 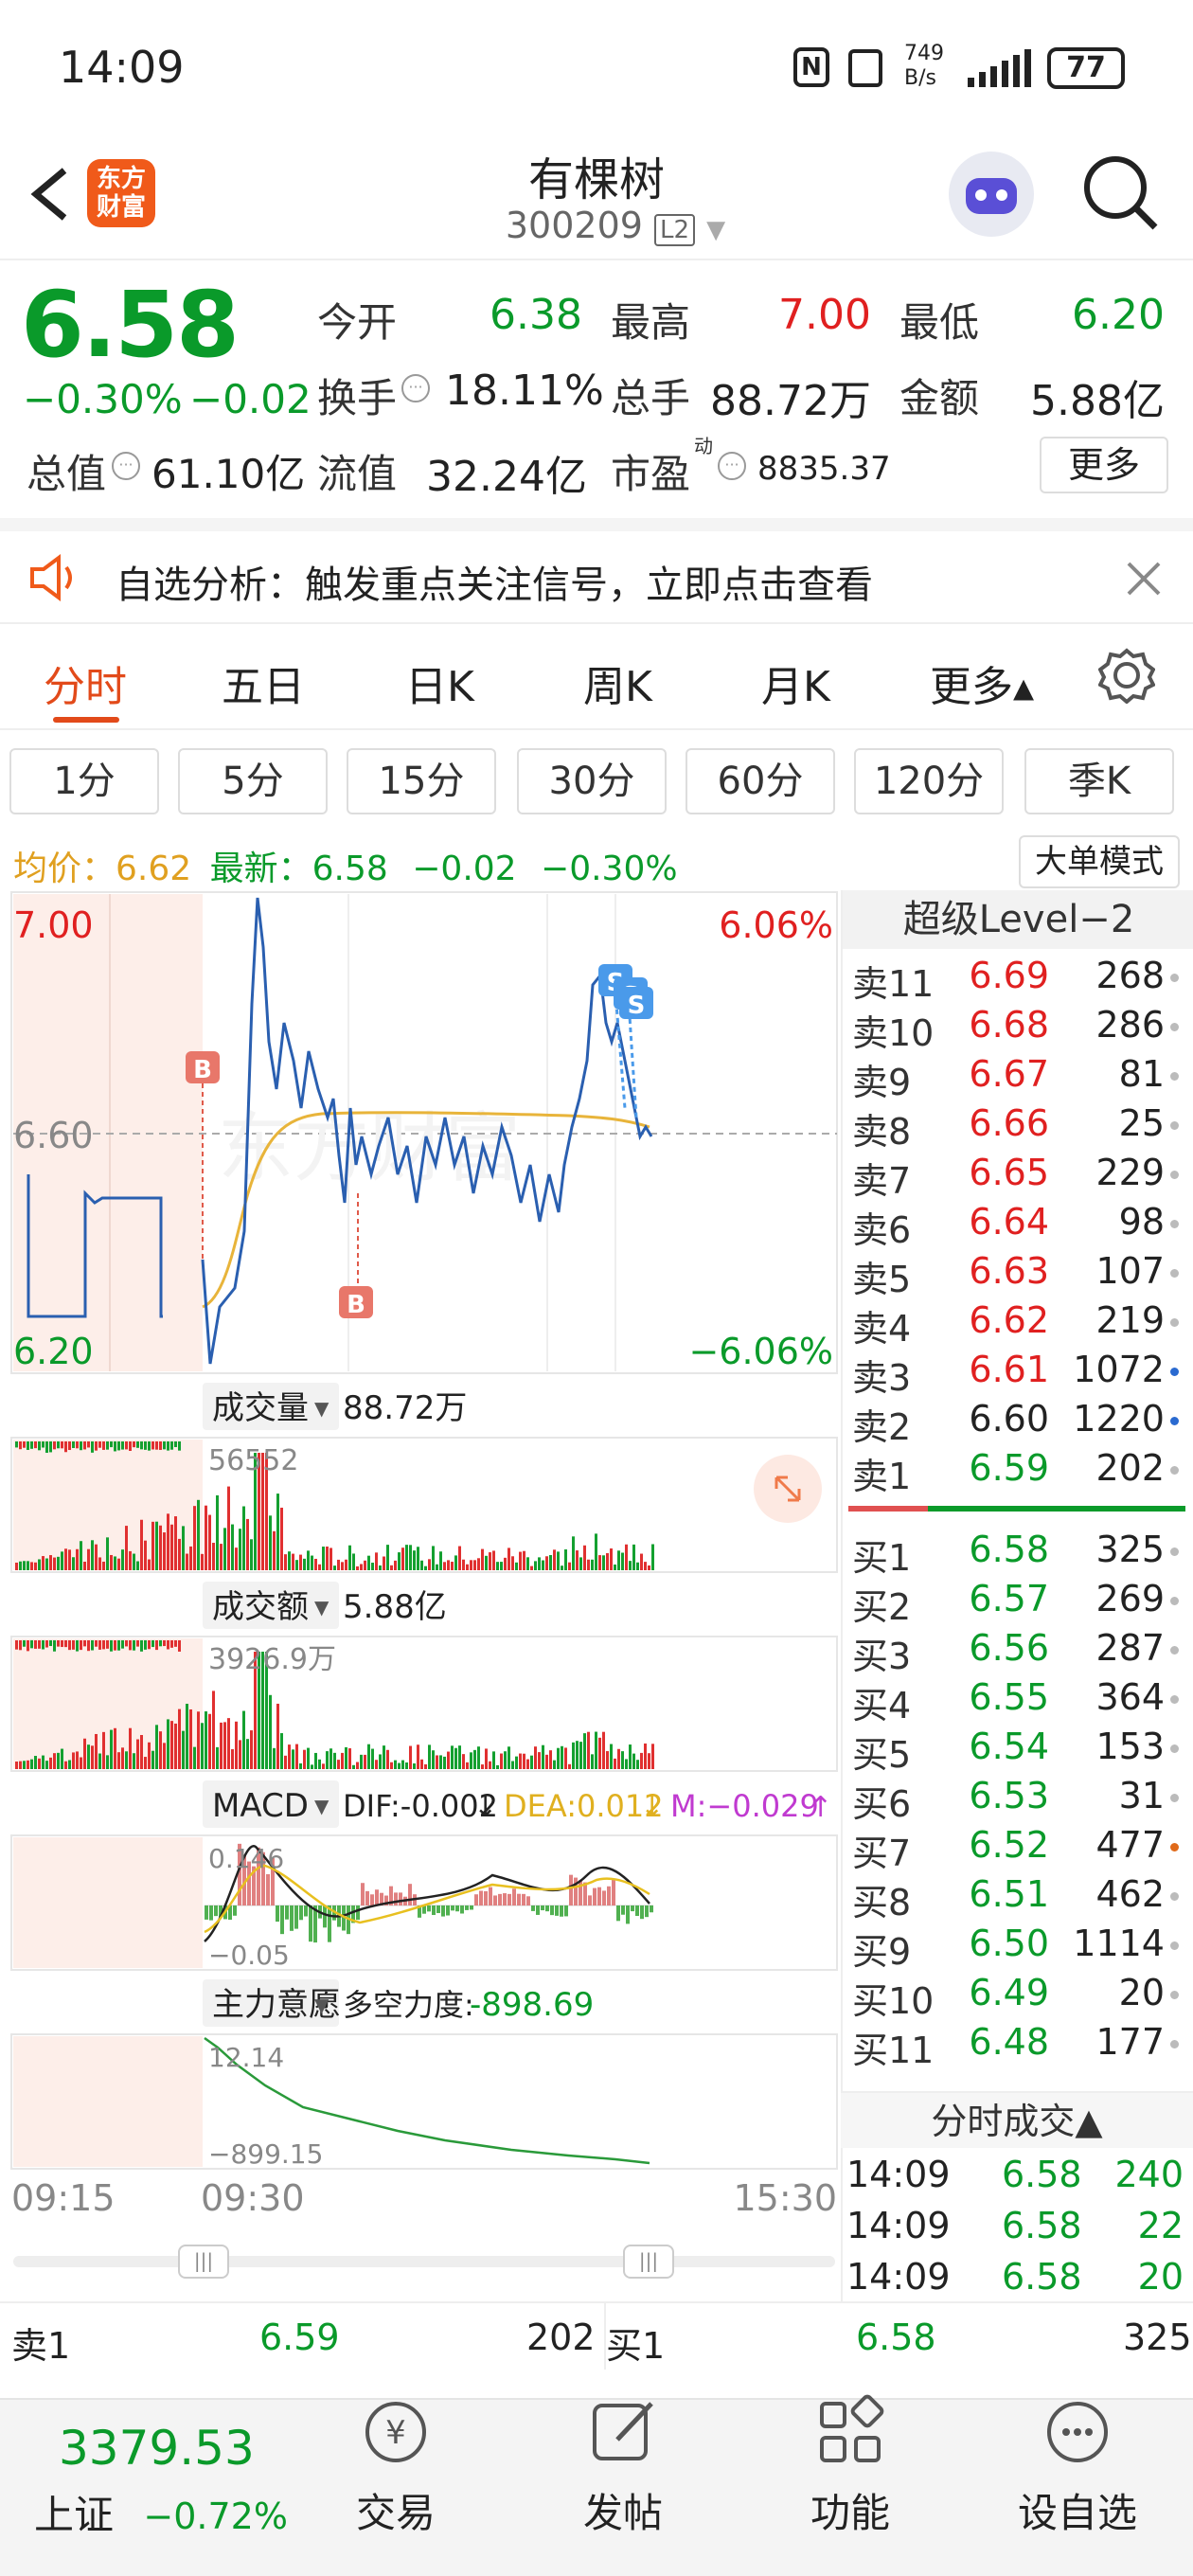 What do you see at coordinates (1011, 1751) in the screenshot?
I see `bid-row: 买5 6.54 153` at bounding box center [1011, 1751].